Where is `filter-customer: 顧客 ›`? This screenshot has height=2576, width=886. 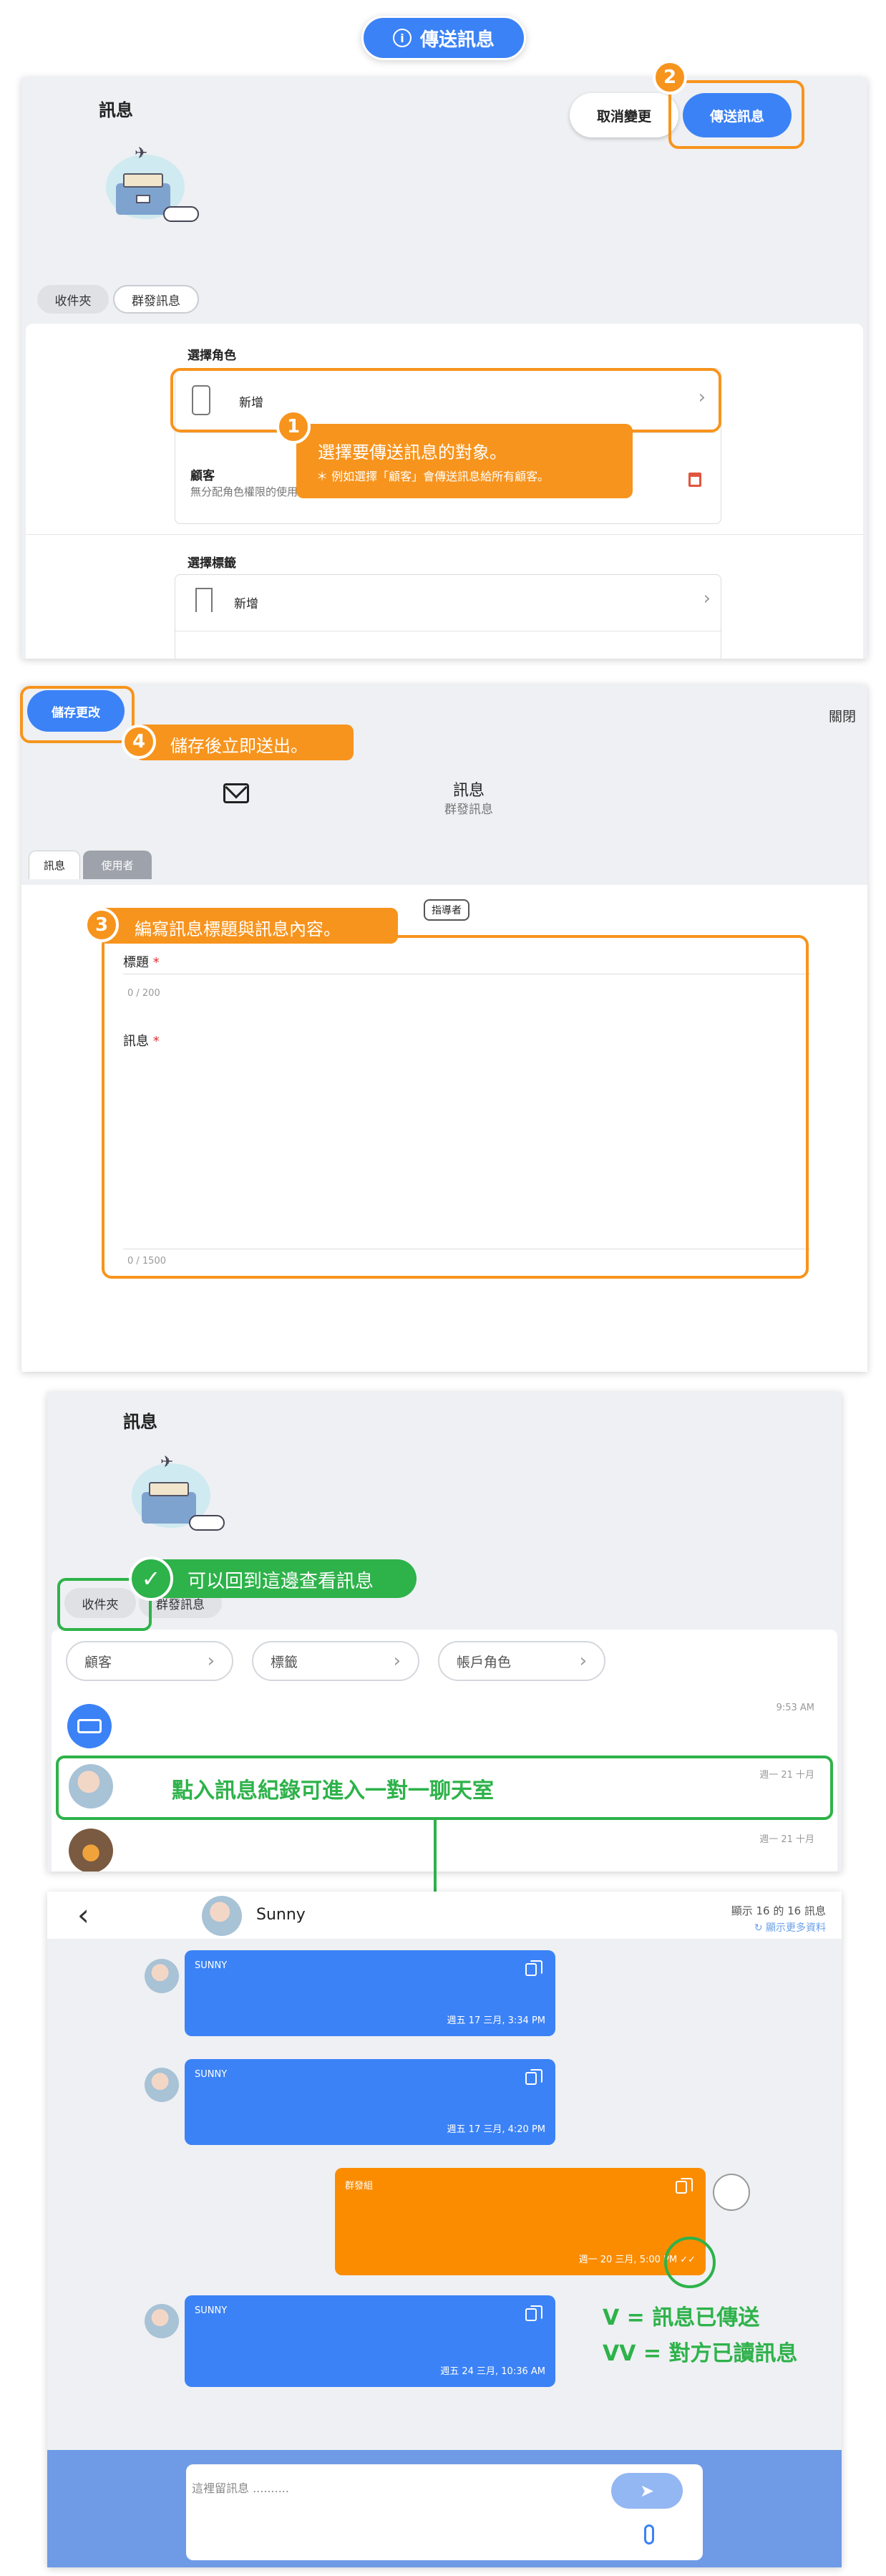 filter-customer: 顧客 › is located at coordinates (149, 1661).